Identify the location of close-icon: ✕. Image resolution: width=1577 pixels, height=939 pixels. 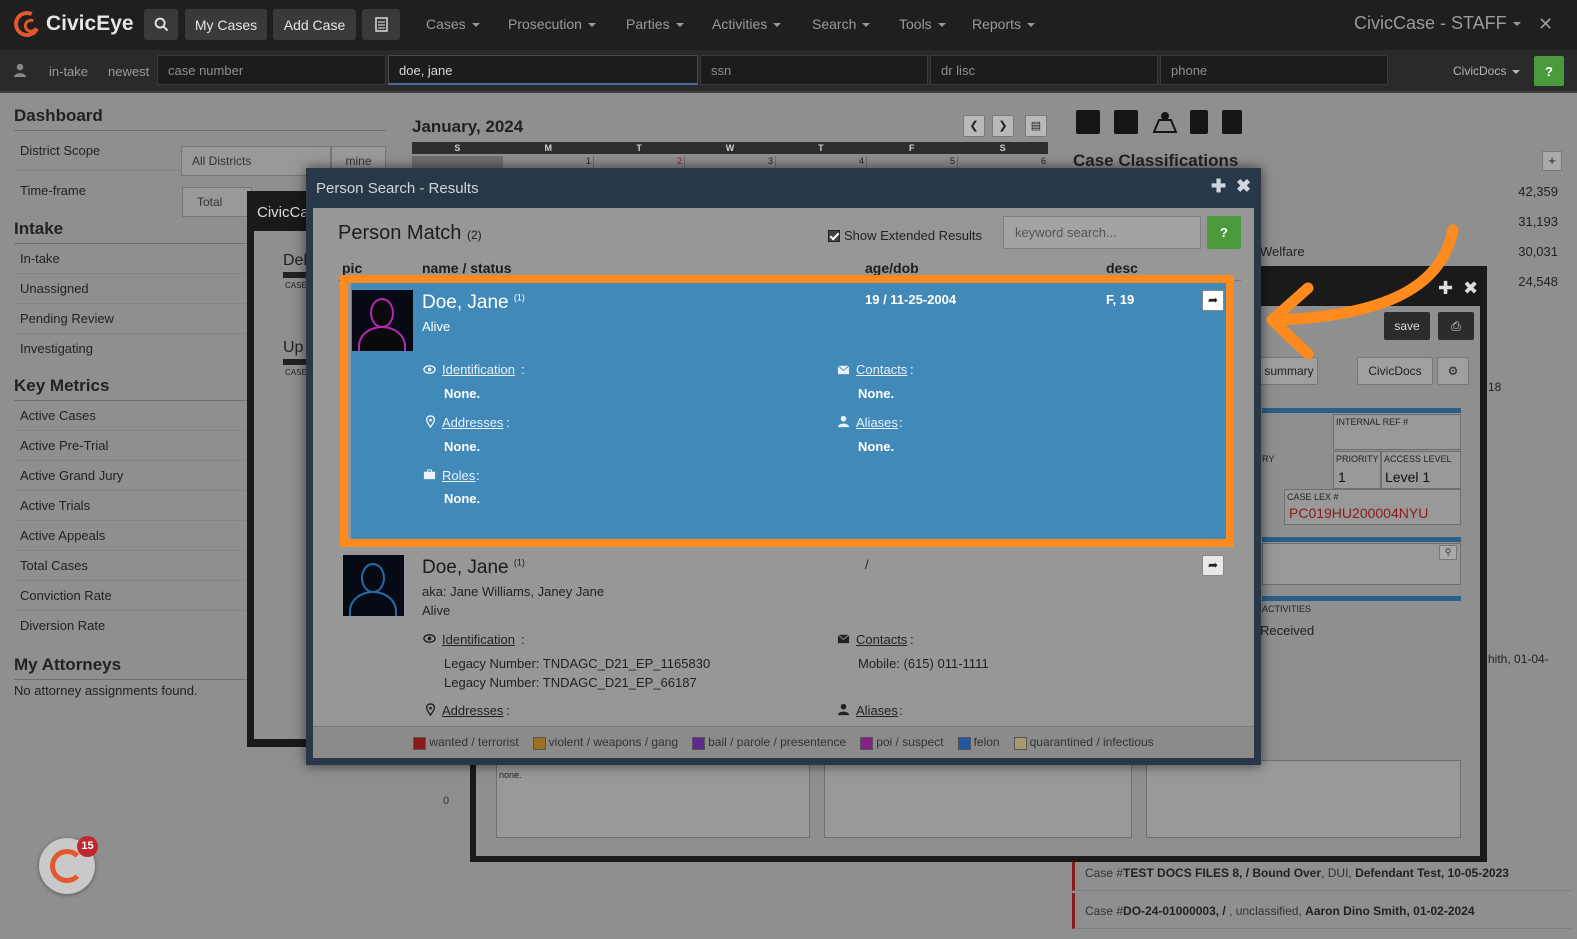
(1545, 24).